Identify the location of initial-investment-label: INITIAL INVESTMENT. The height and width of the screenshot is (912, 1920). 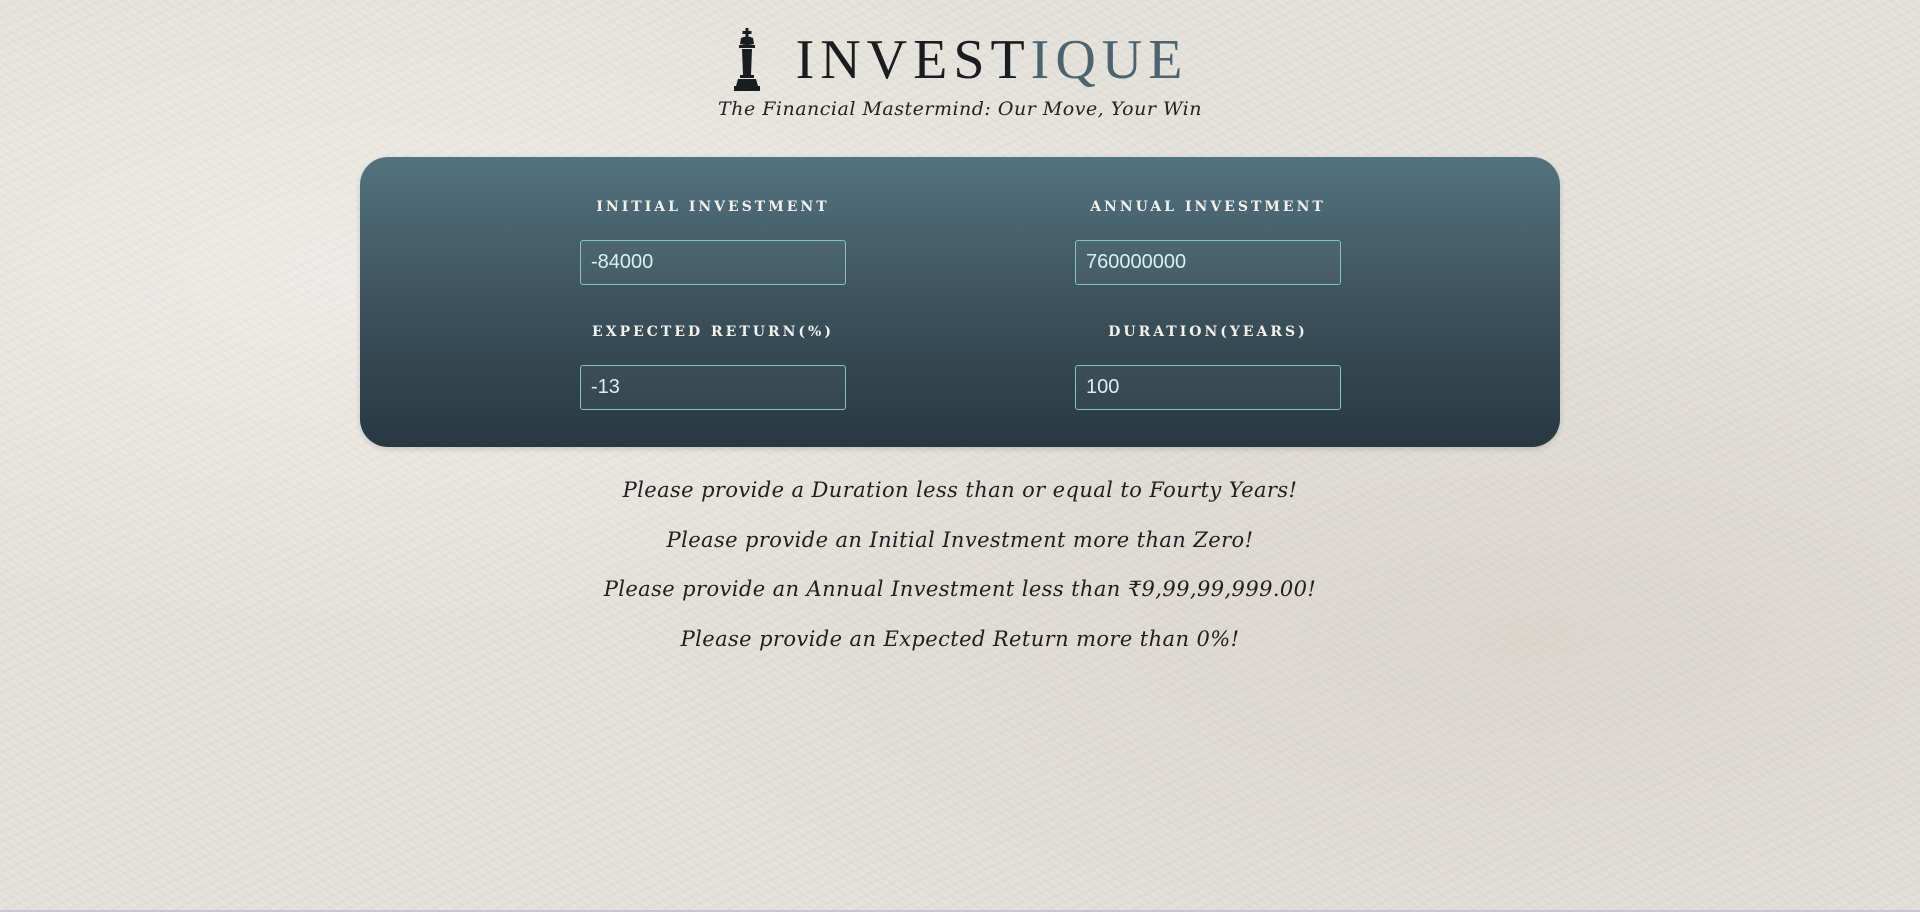
(713, 207).